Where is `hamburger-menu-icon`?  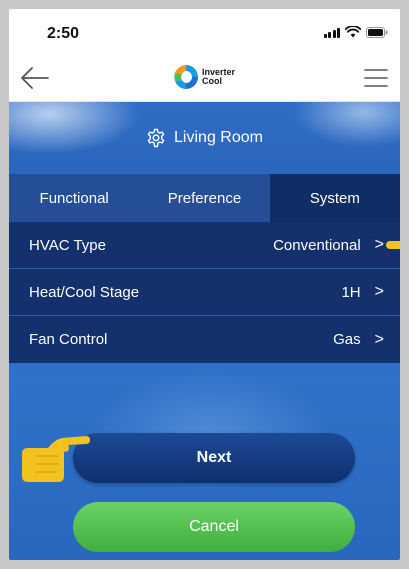
hamburger-menu-icon is located at coordinates (376, 78).